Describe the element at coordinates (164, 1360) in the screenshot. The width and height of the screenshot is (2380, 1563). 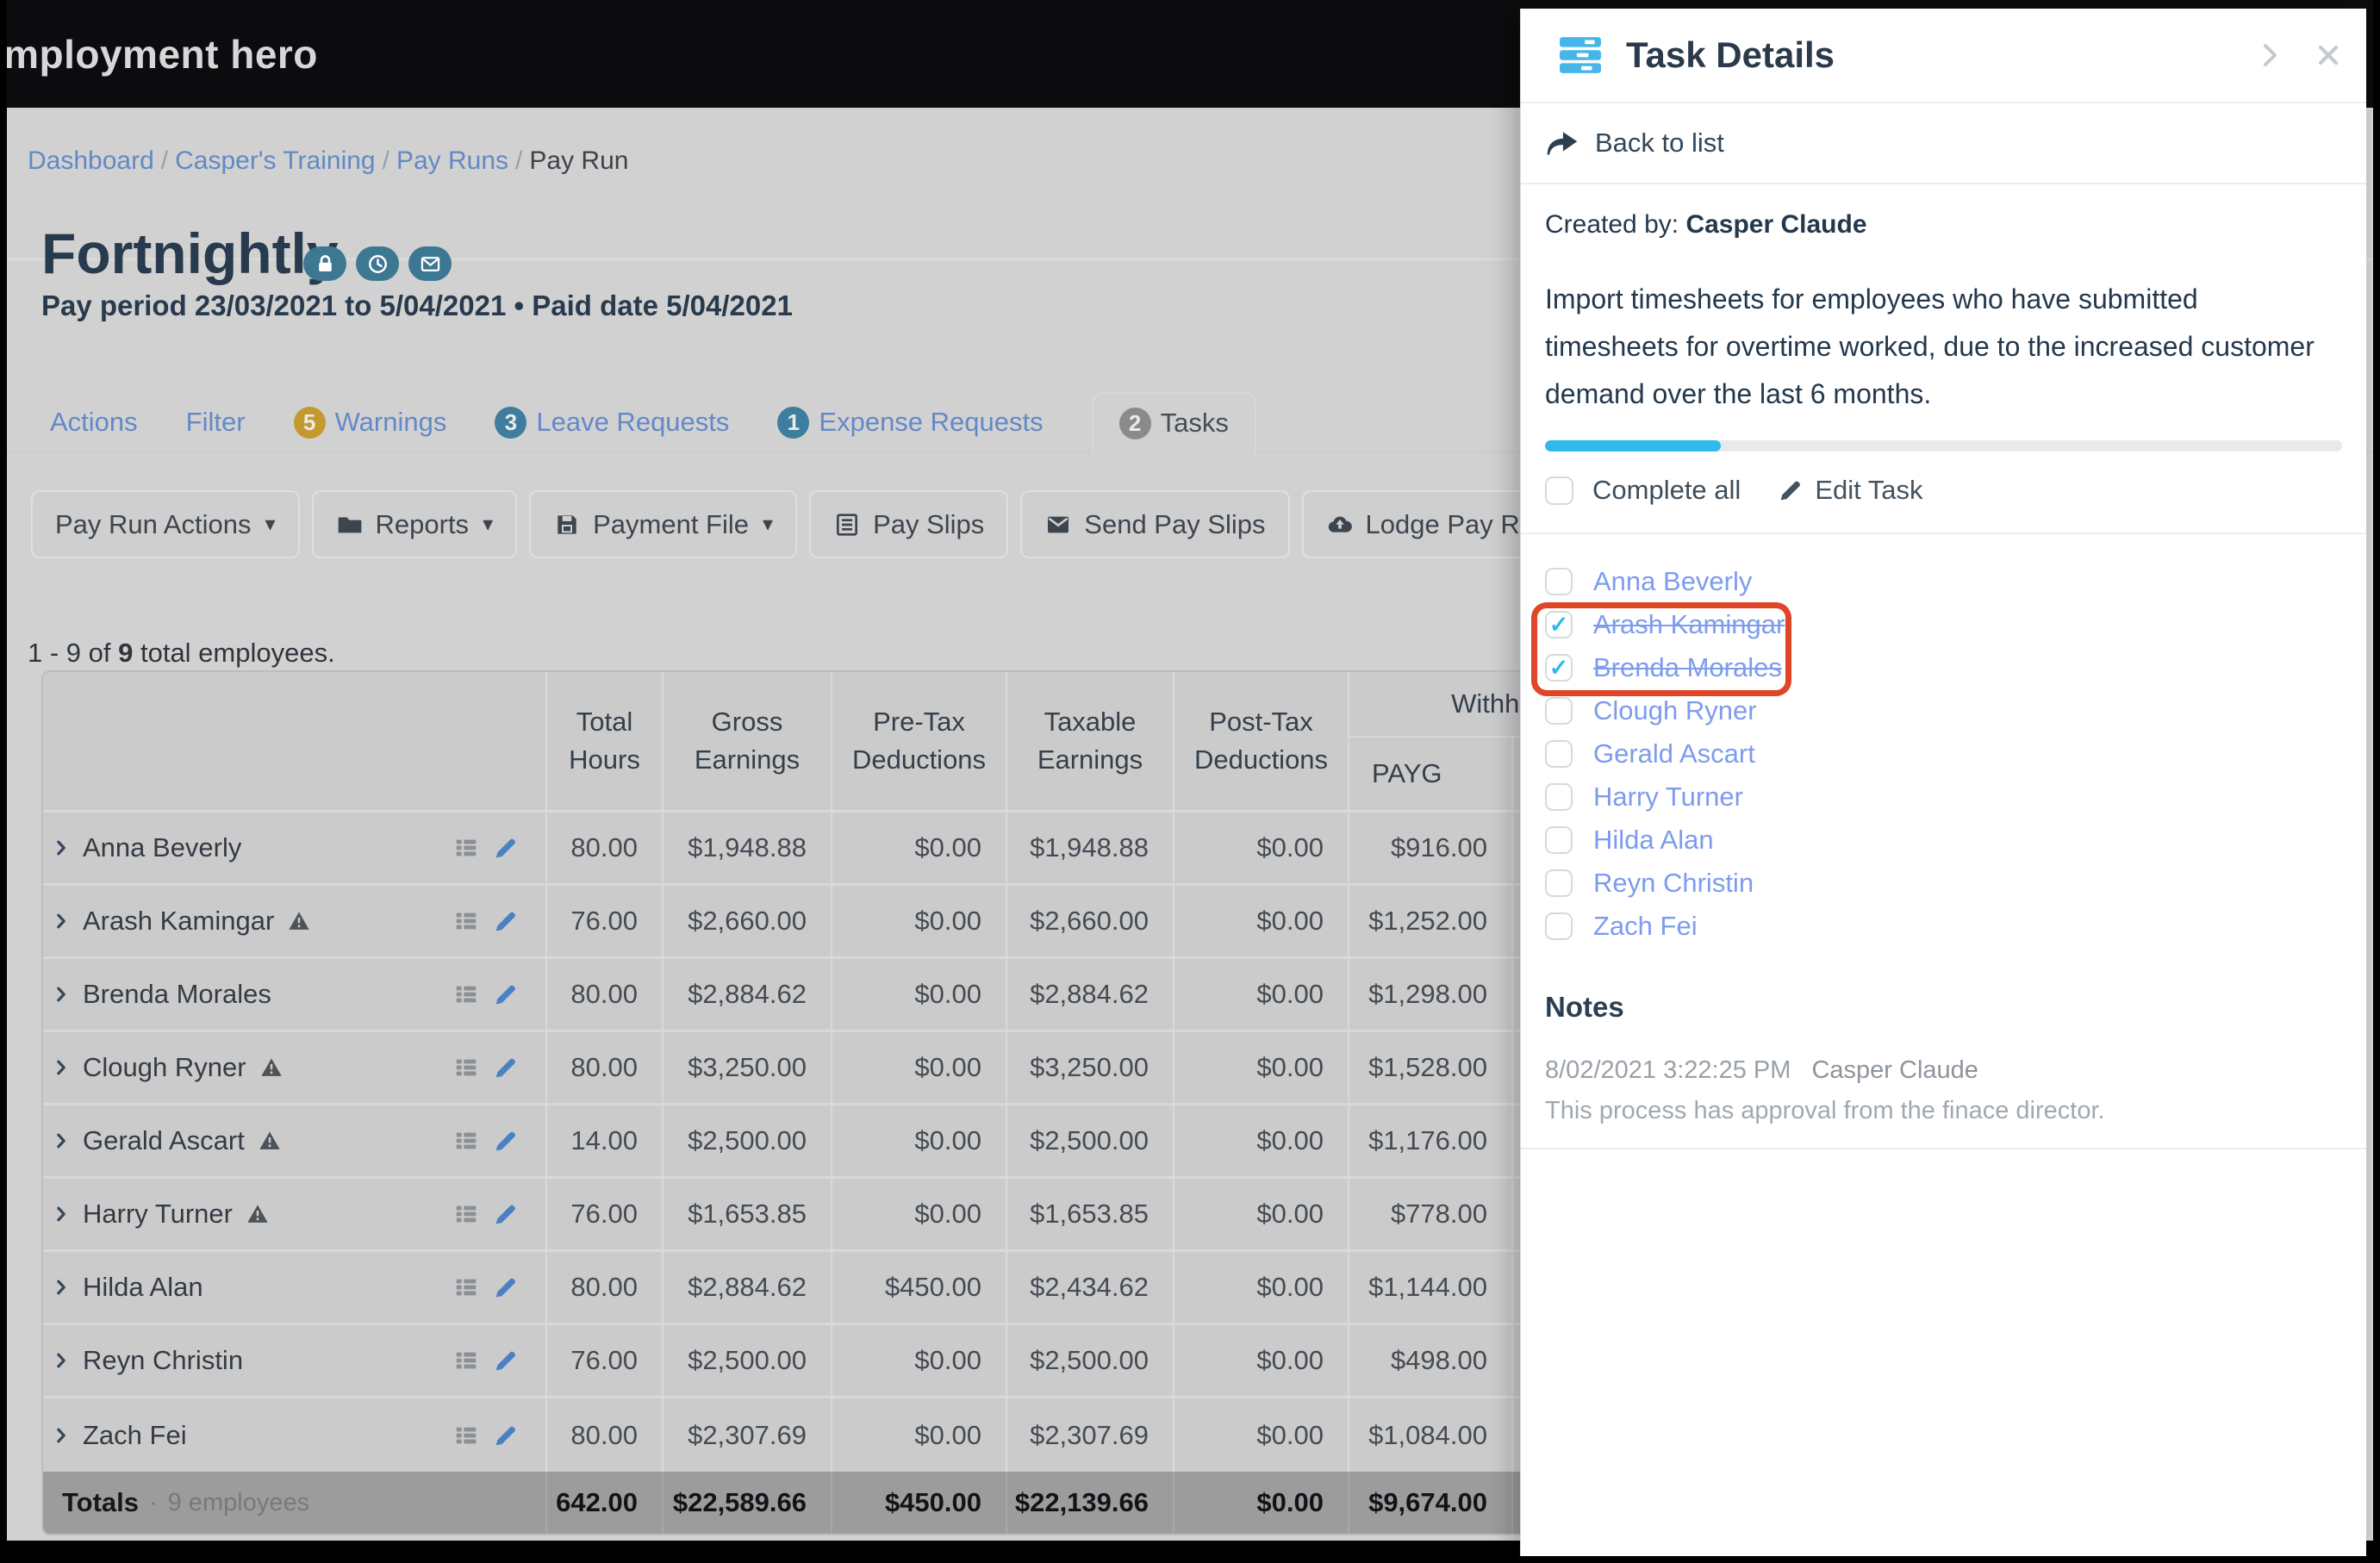
I see `employee-name: Reyn Christin` at that location.